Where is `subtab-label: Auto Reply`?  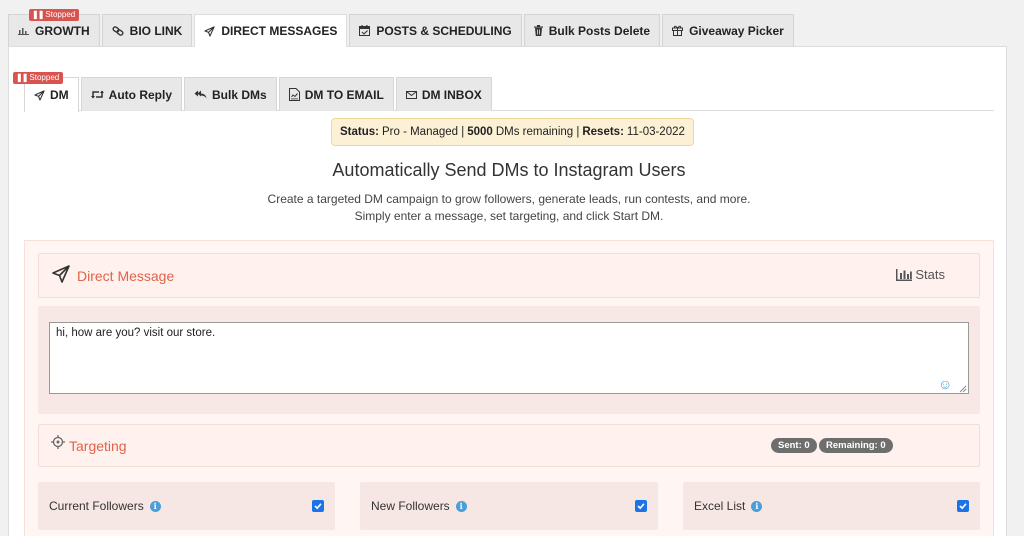 subtab-label: Auto Reply is located at coordinates (140, 94).